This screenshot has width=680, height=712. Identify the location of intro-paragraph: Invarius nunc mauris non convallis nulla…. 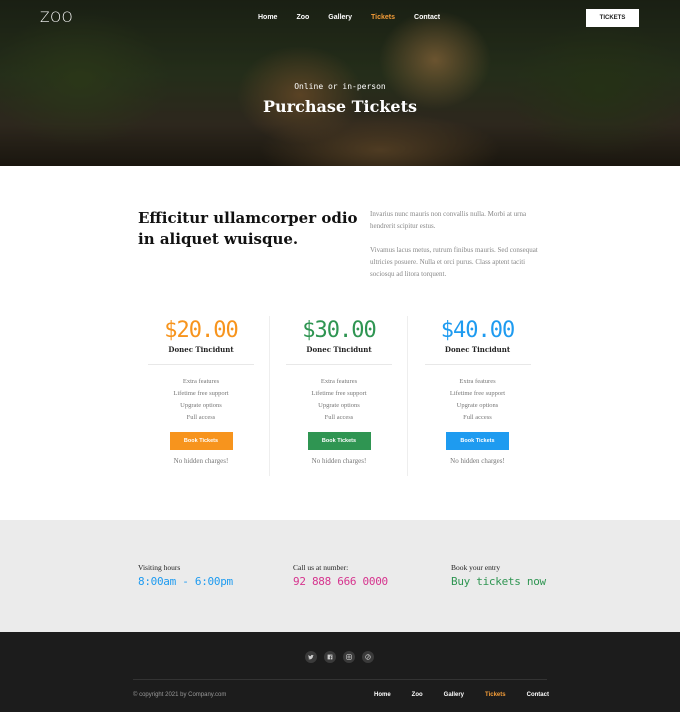
(448, 220).